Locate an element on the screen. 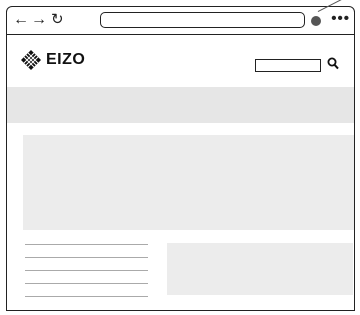 Image resolution: width=360 pixels, height=315 pixels. logo-text: EIZO is located at coordinates (66, 59).